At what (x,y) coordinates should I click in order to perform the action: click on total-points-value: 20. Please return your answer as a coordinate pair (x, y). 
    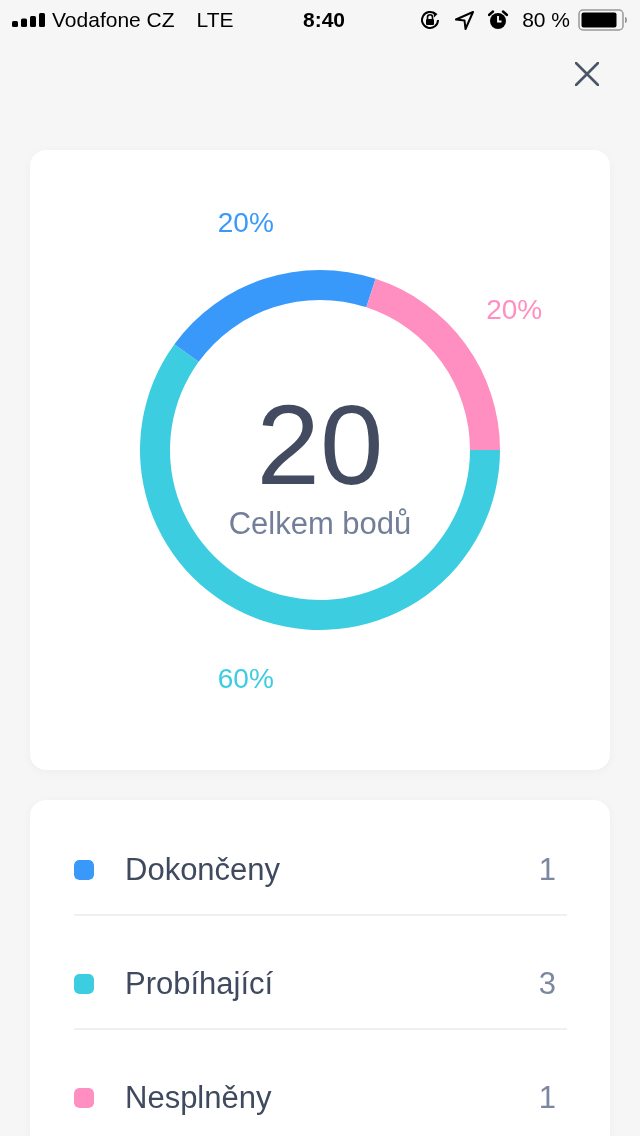
    Looking at the image, I should click on (320, 444).